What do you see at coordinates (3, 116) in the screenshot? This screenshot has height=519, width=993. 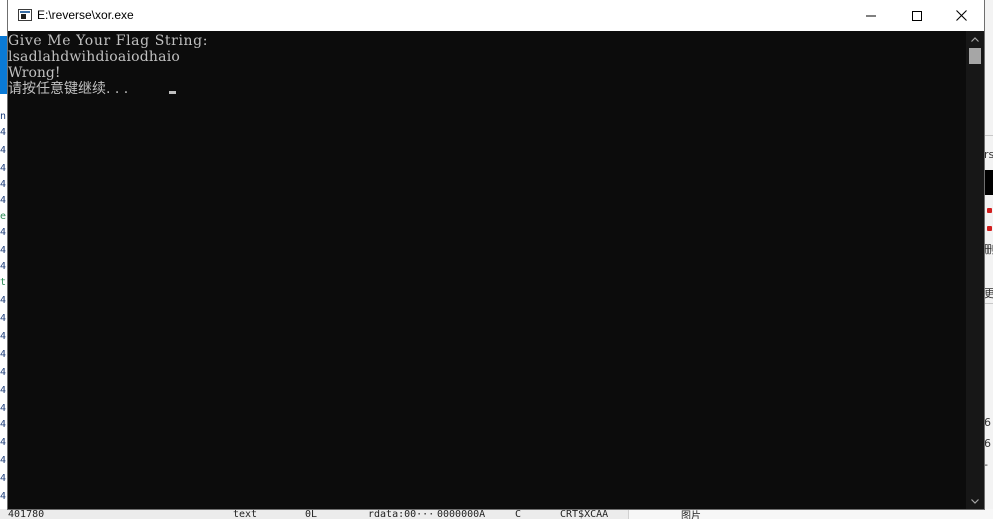 I see `background-glyph: n` at bounding box center [3, 116].